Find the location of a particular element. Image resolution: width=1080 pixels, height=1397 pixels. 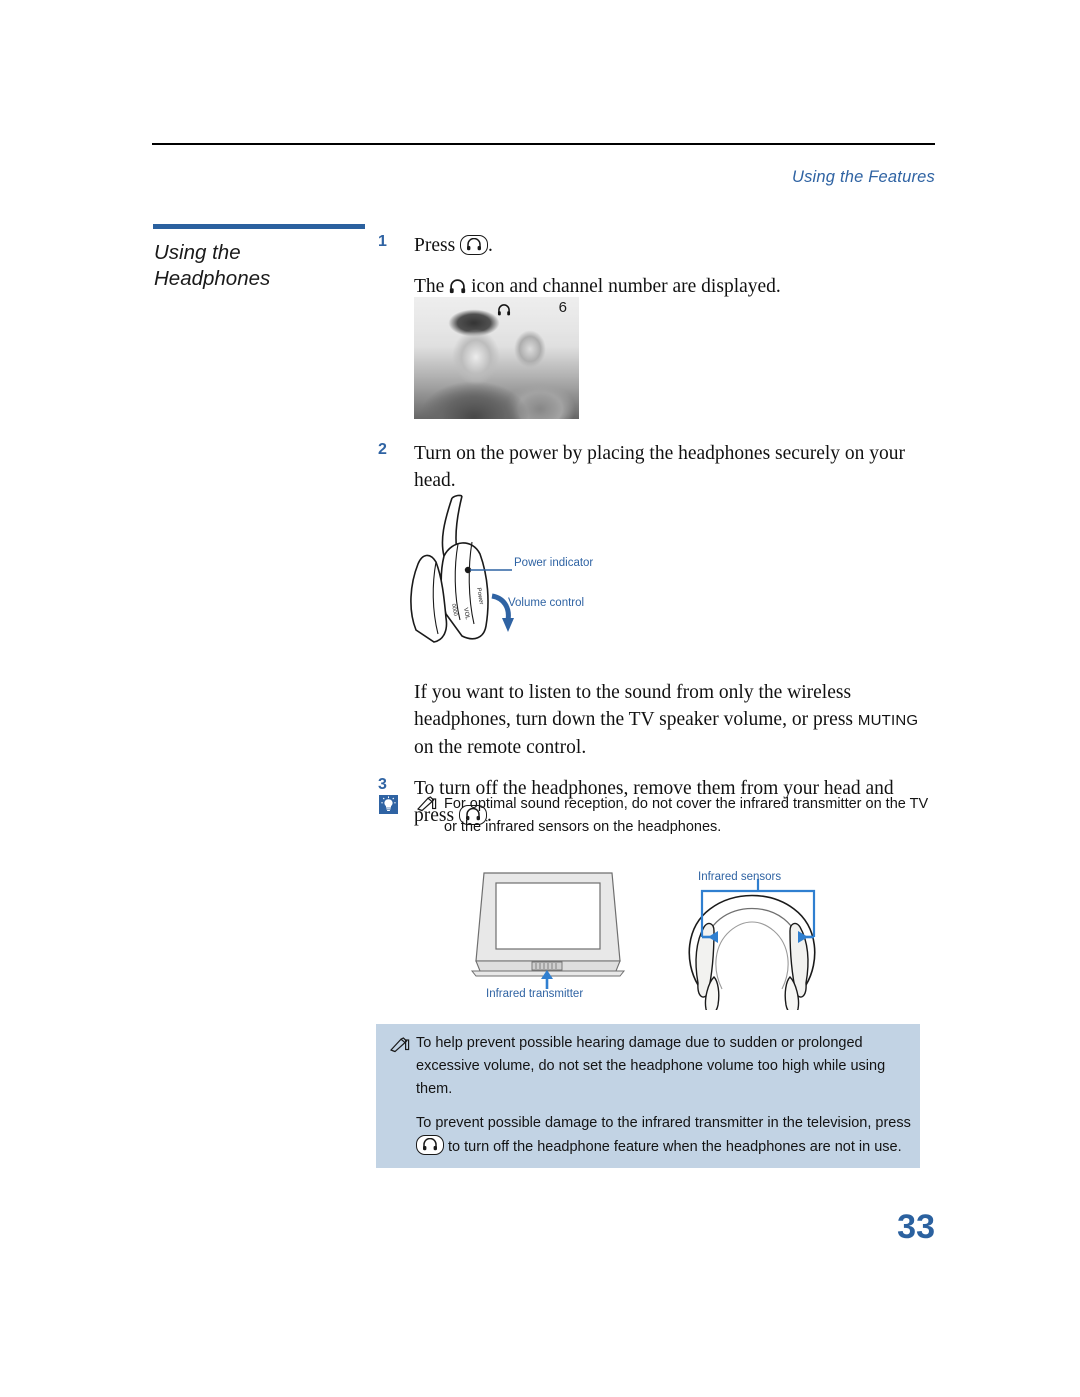

tv-screen-figure: 6 is located at coordinates (496, 358).